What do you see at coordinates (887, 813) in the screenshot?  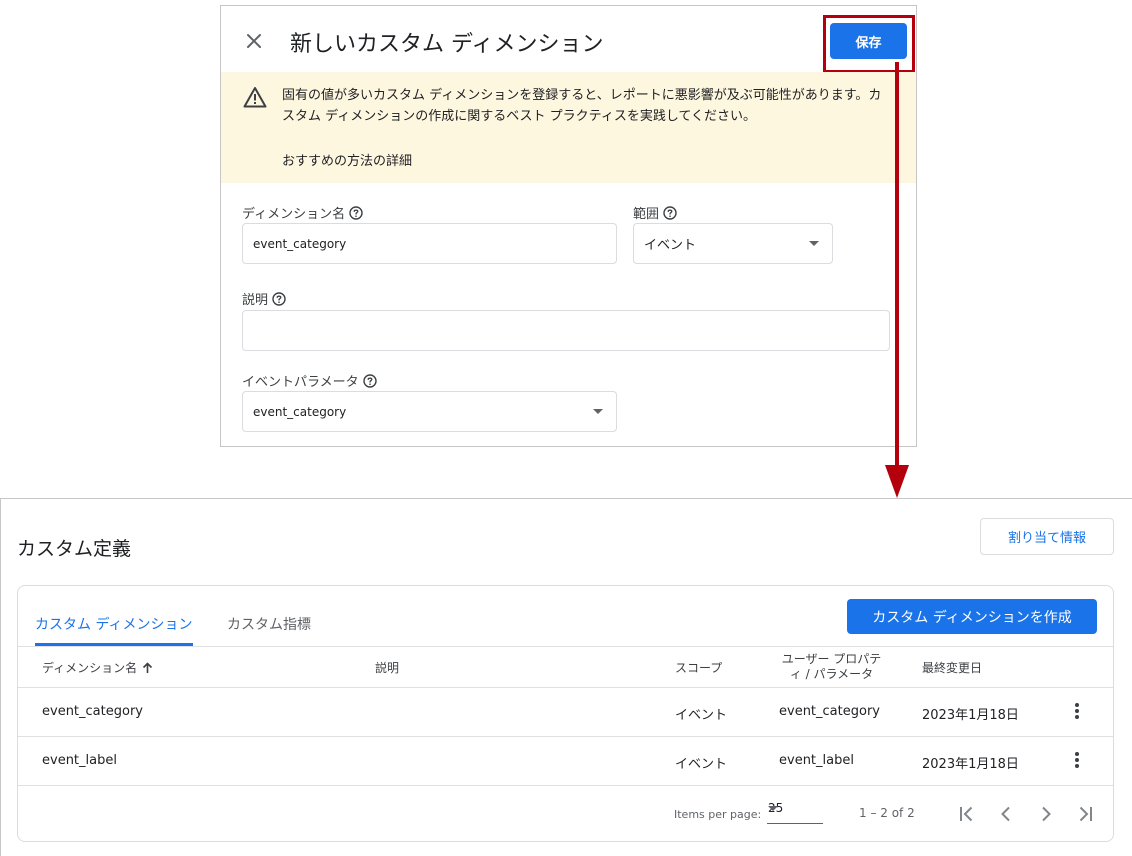 I see `pagination-range: 1 – 2 of 2` at bounding box center [887, 813].